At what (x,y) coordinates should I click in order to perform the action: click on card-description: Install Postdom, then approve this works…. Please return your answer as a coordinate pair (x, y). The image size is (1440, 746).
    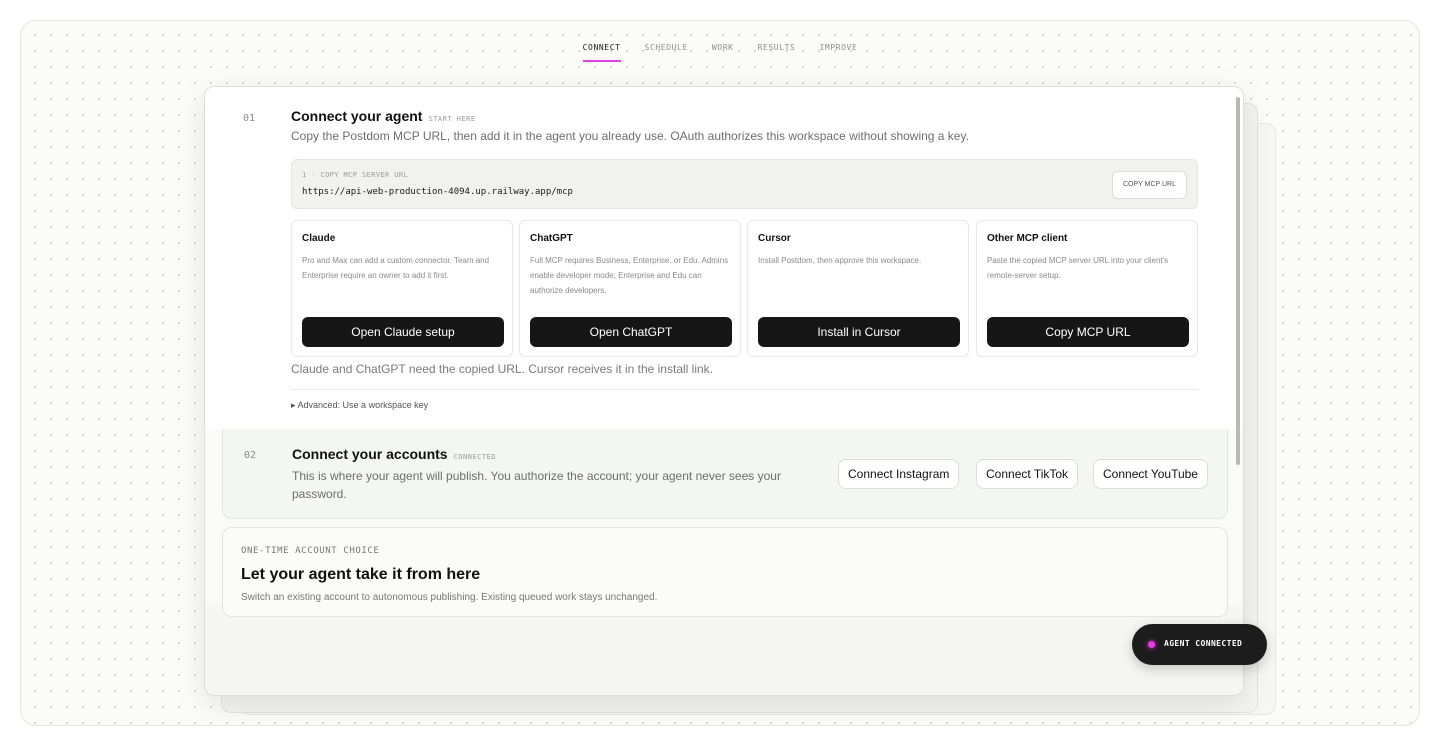
    Looking at the image, I should click on (840, 260).